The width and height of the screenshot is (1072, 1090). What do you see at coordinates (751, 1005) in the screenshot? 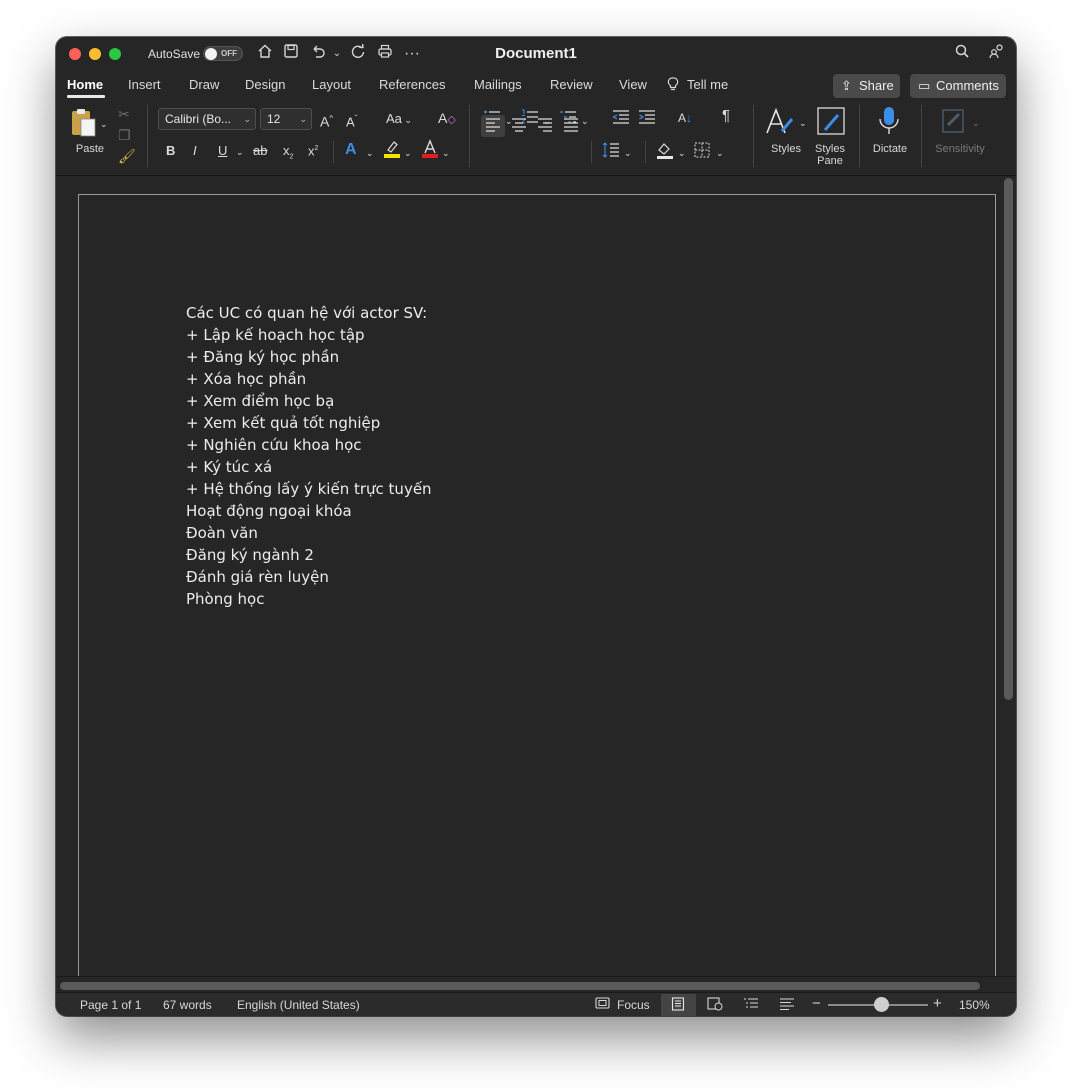
I see `outline-view-icon` at bounding box center [751, 1005].